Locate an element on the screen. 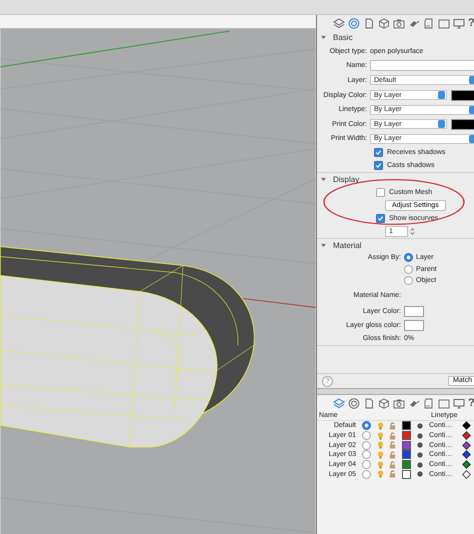  section-title: Display is located at coordinates (346, 179).